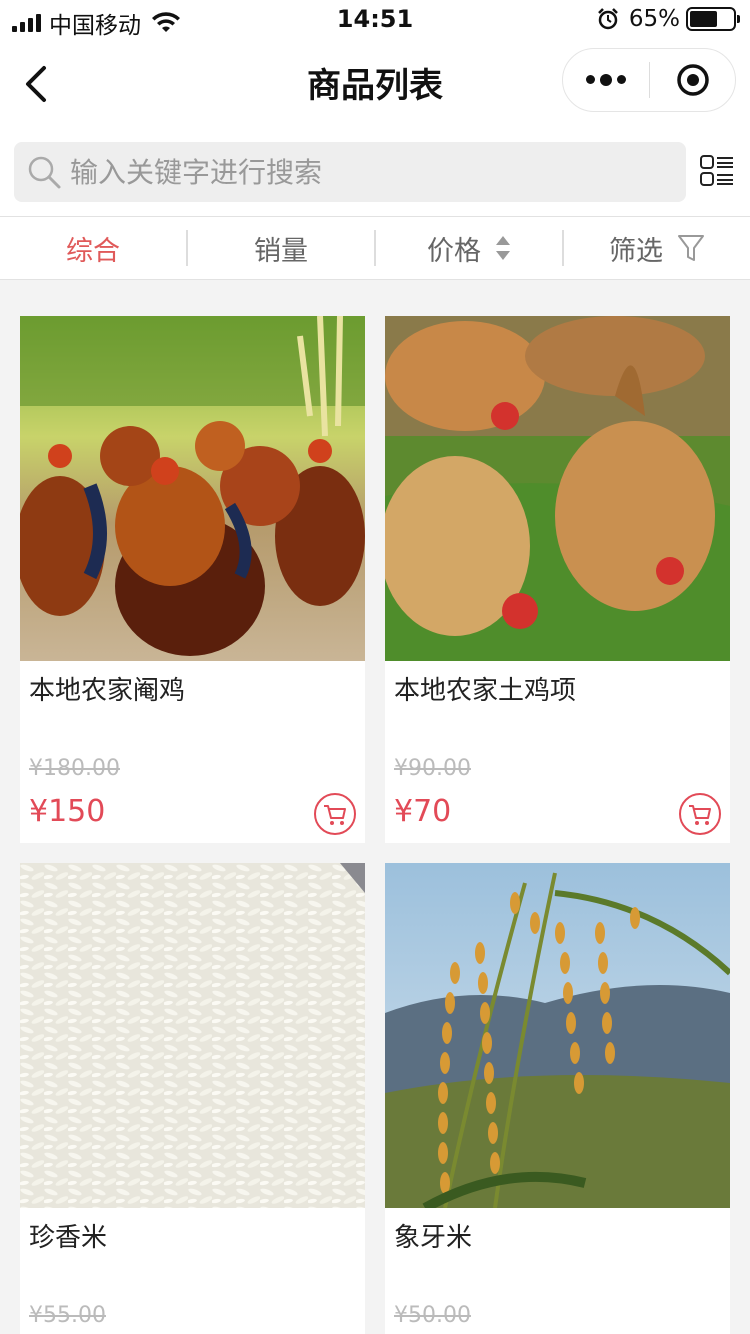  What do you see at coordinates (432, 1315) in the screenshot?
I see `product-original-price: ¥50.00` at bounding box center [432, 1315].